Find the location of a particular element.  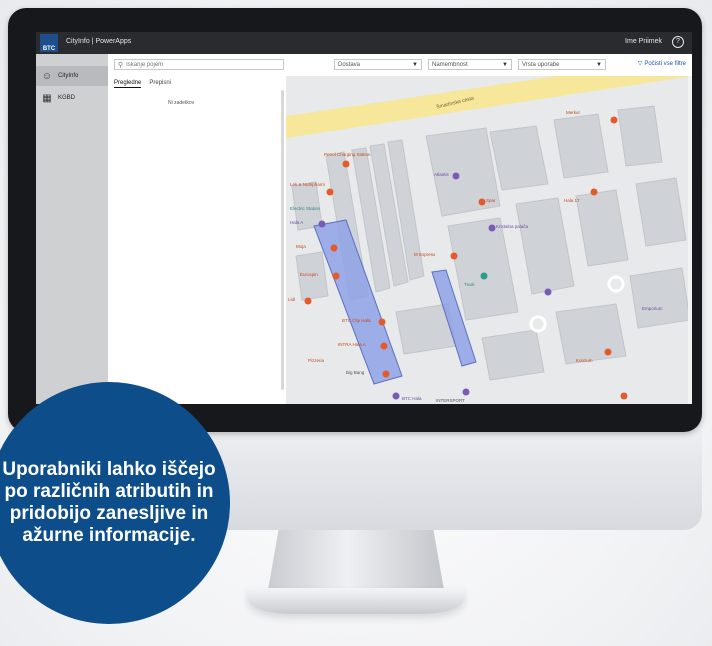

dropdown-namembnost: Namembnost ▼ is located at coordinates (470, 64).